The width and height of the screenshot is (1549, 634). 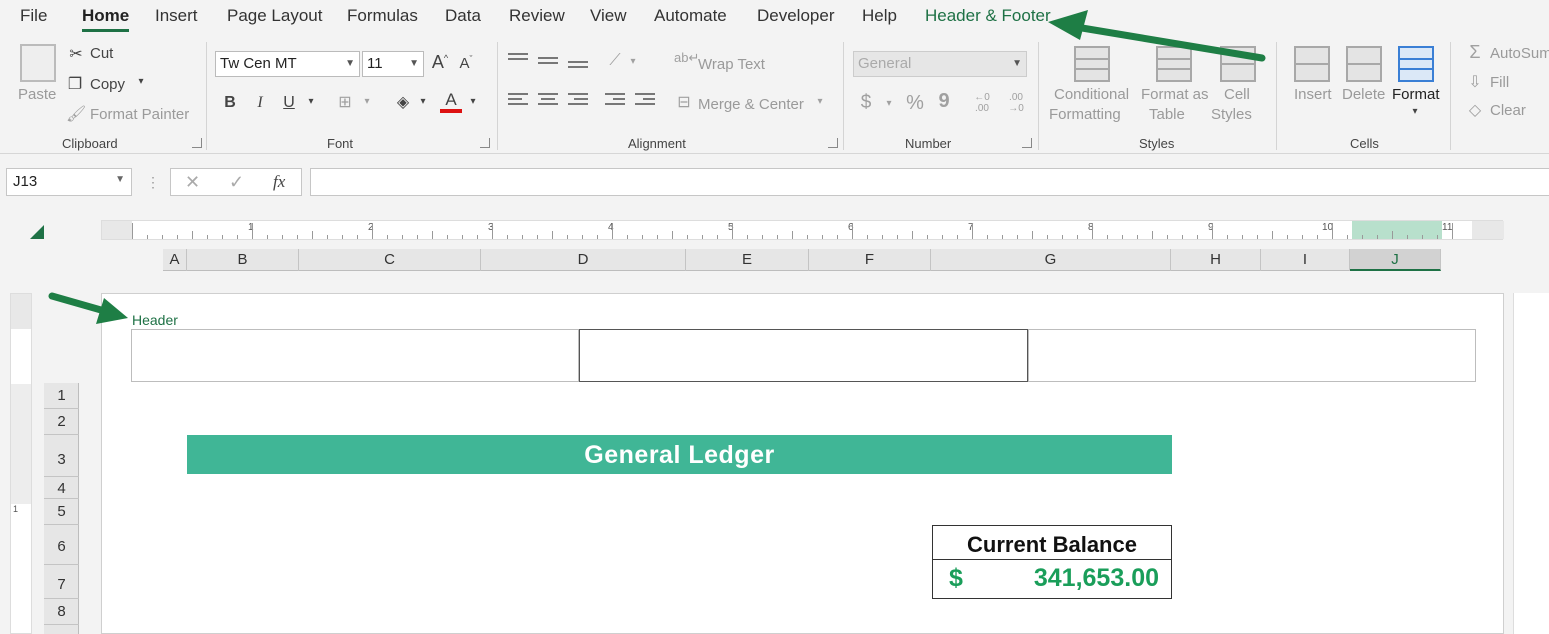 What do you see at coordinates (61, 512) in the screenshot?
I see `row-header-5: 5` at bounding box center [61, 512].